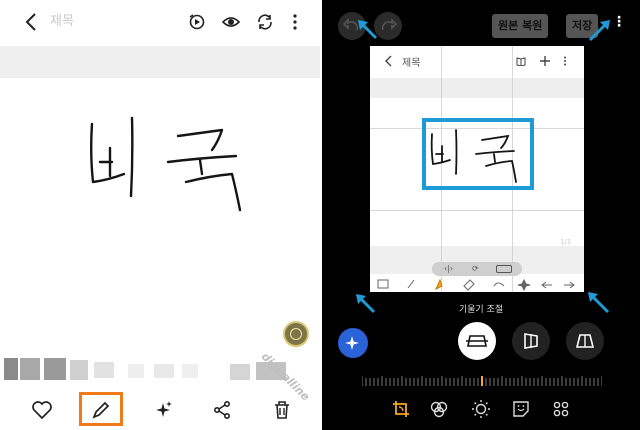 The height and width of the screenshot is (430, 640). What do you see at coordinates (481, 310) in the screenshot?
I see `tilt-label: 기울기 조절` at bounding box center [481, 310].